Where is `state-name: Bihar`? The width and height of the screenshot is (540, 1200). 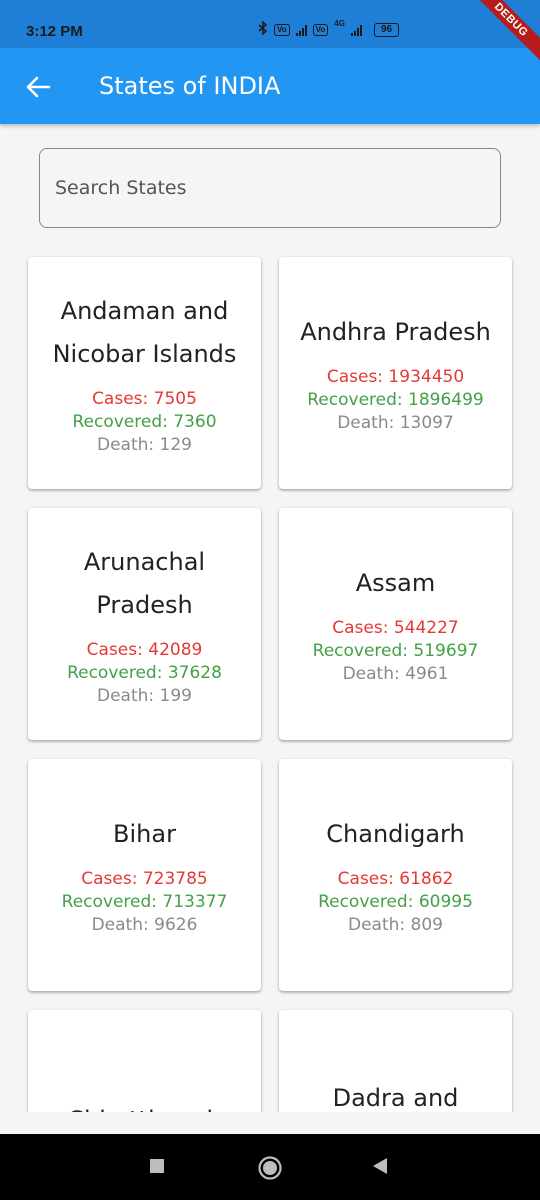
state-name: Bihar is located at coordinates (144, 834).